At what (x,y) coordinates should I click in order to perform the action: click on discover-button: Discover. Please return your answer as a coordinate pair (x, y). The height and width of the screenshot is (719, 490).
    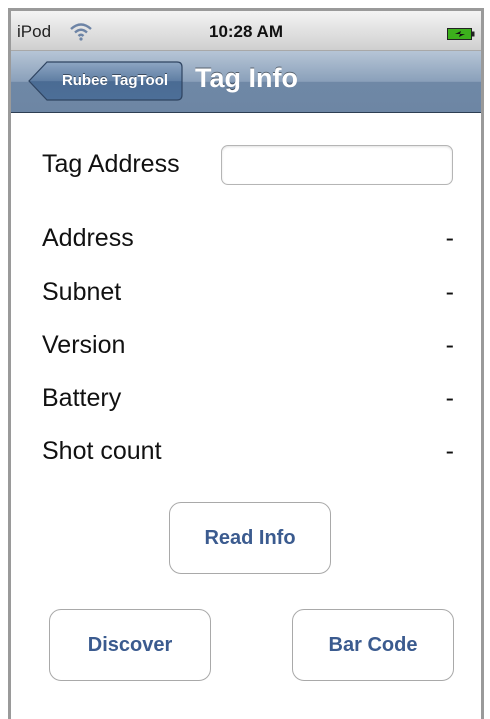
    Looking at the image, I should click on (130, 645).